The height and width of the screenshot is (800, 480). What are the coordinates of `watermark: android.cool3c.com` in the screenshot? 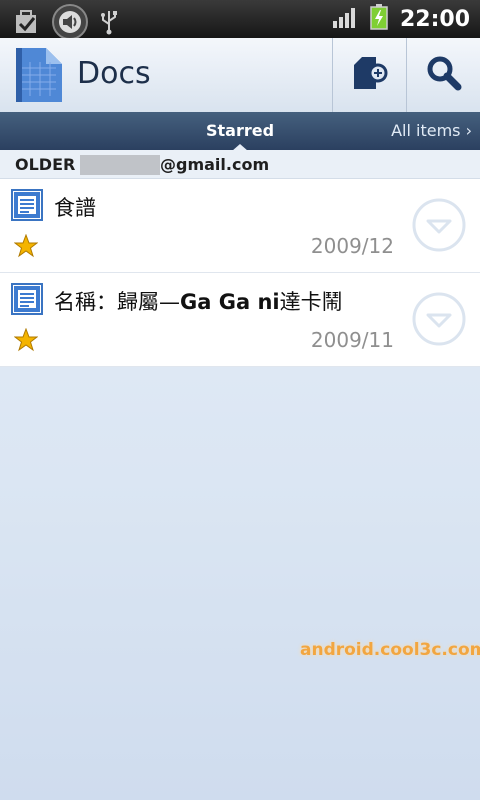 It's located at (390, 650).